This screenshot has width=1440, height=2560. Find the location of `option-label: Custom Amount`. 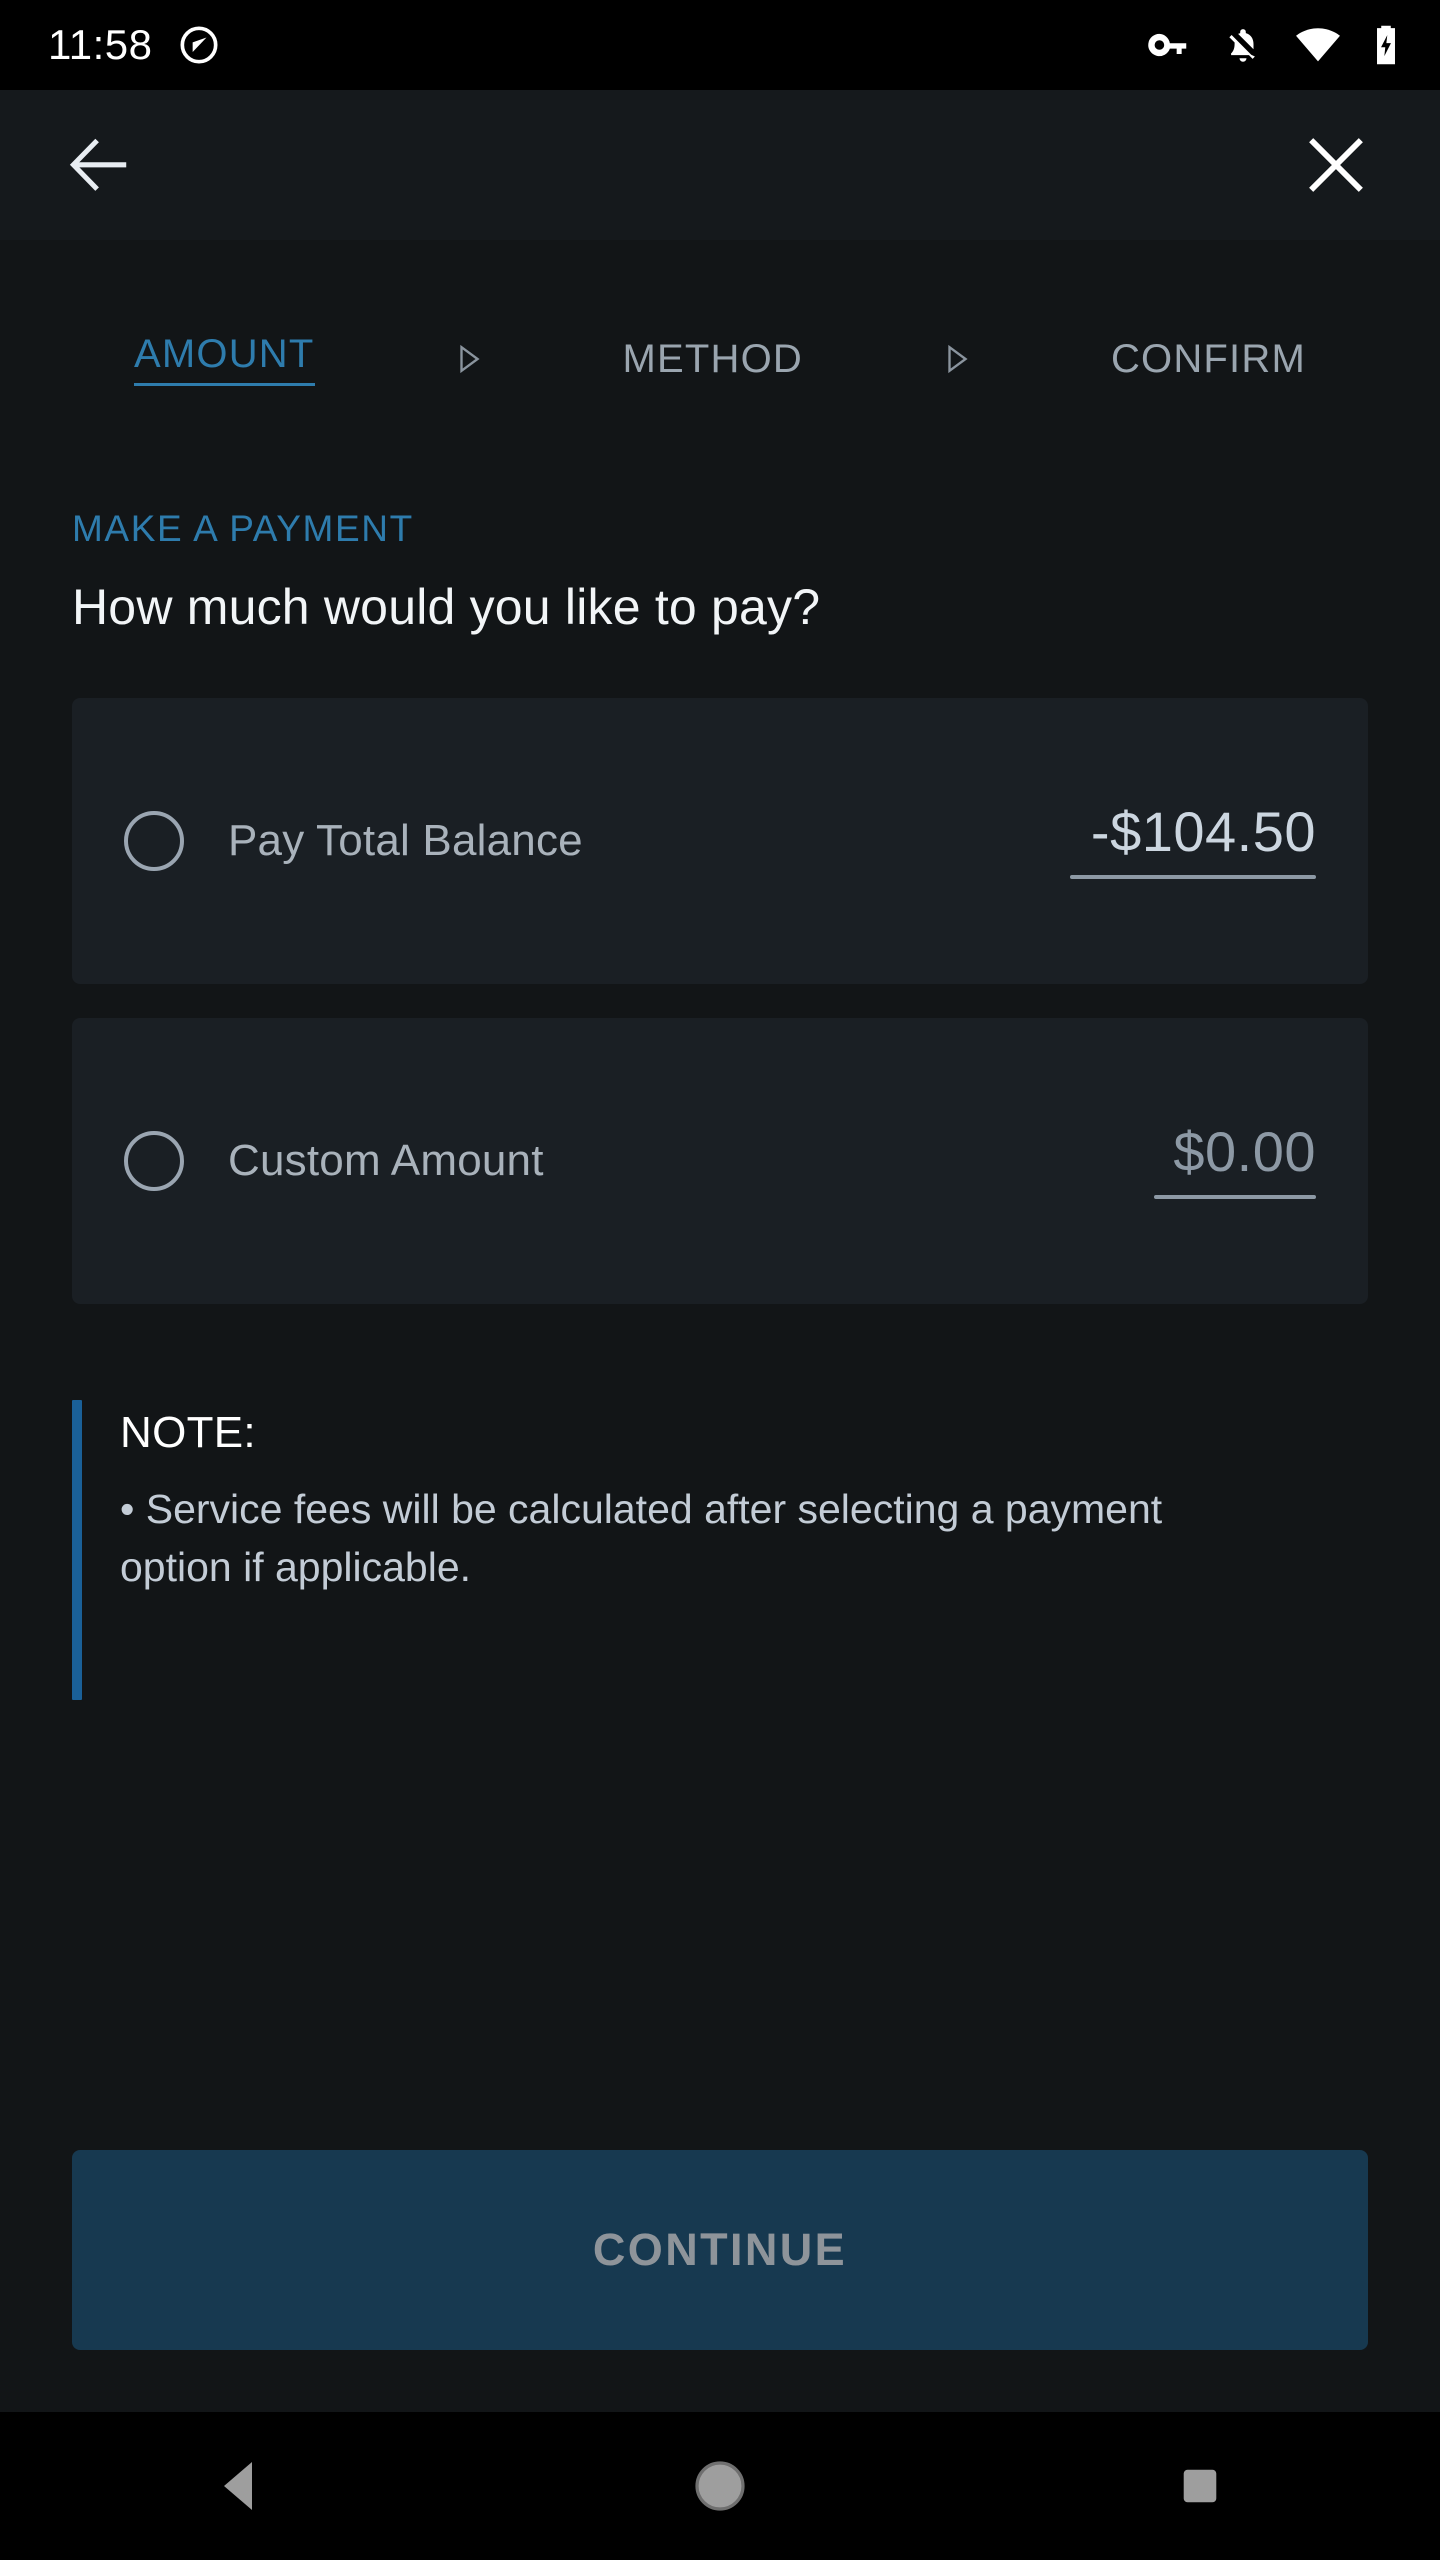

option-label: Custom Amount is located at coordinates (386, 1160).